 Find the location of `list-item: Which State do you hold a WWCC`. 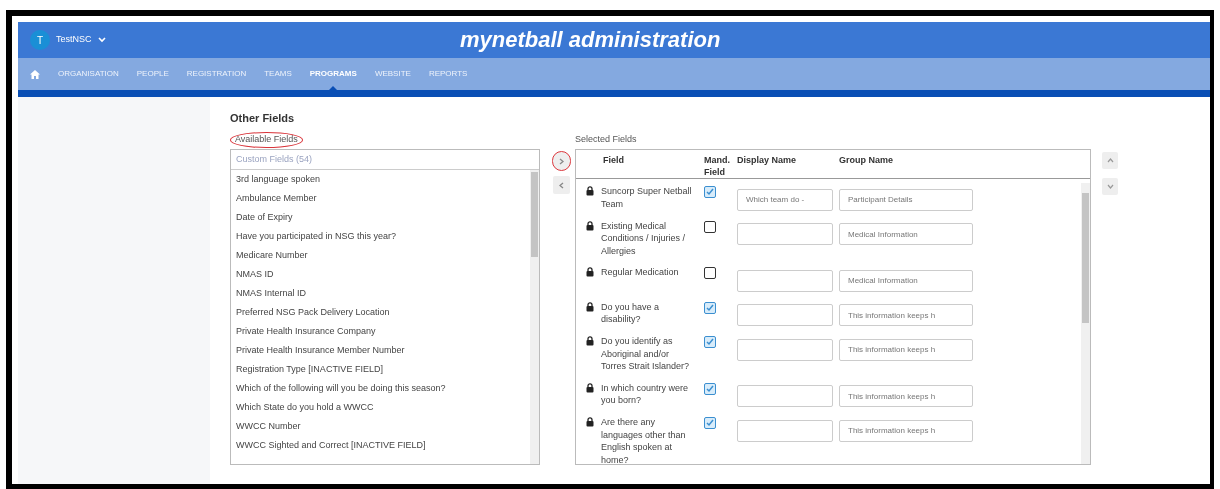

list-item: Which State do you hold a WWCC is located at coordinates (305, 407).